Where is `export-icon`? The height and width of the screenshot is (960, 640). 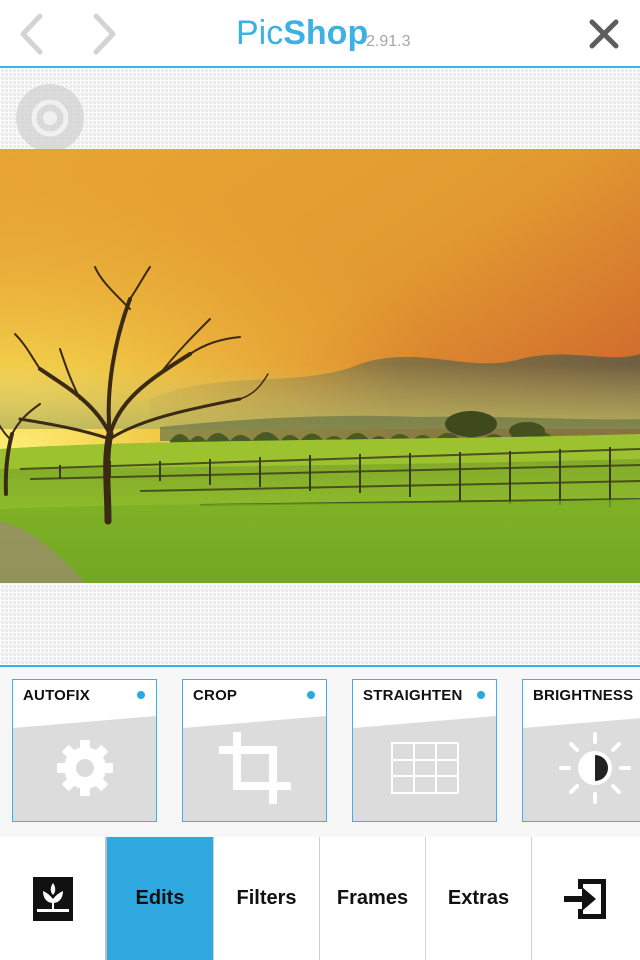
export-icon is located at coordinates (585, 898).